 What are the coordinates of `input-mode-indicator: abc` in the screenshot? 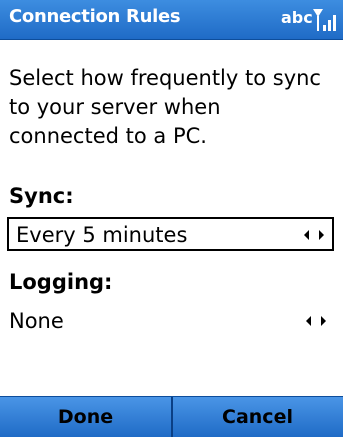 It's located at (297, 17).